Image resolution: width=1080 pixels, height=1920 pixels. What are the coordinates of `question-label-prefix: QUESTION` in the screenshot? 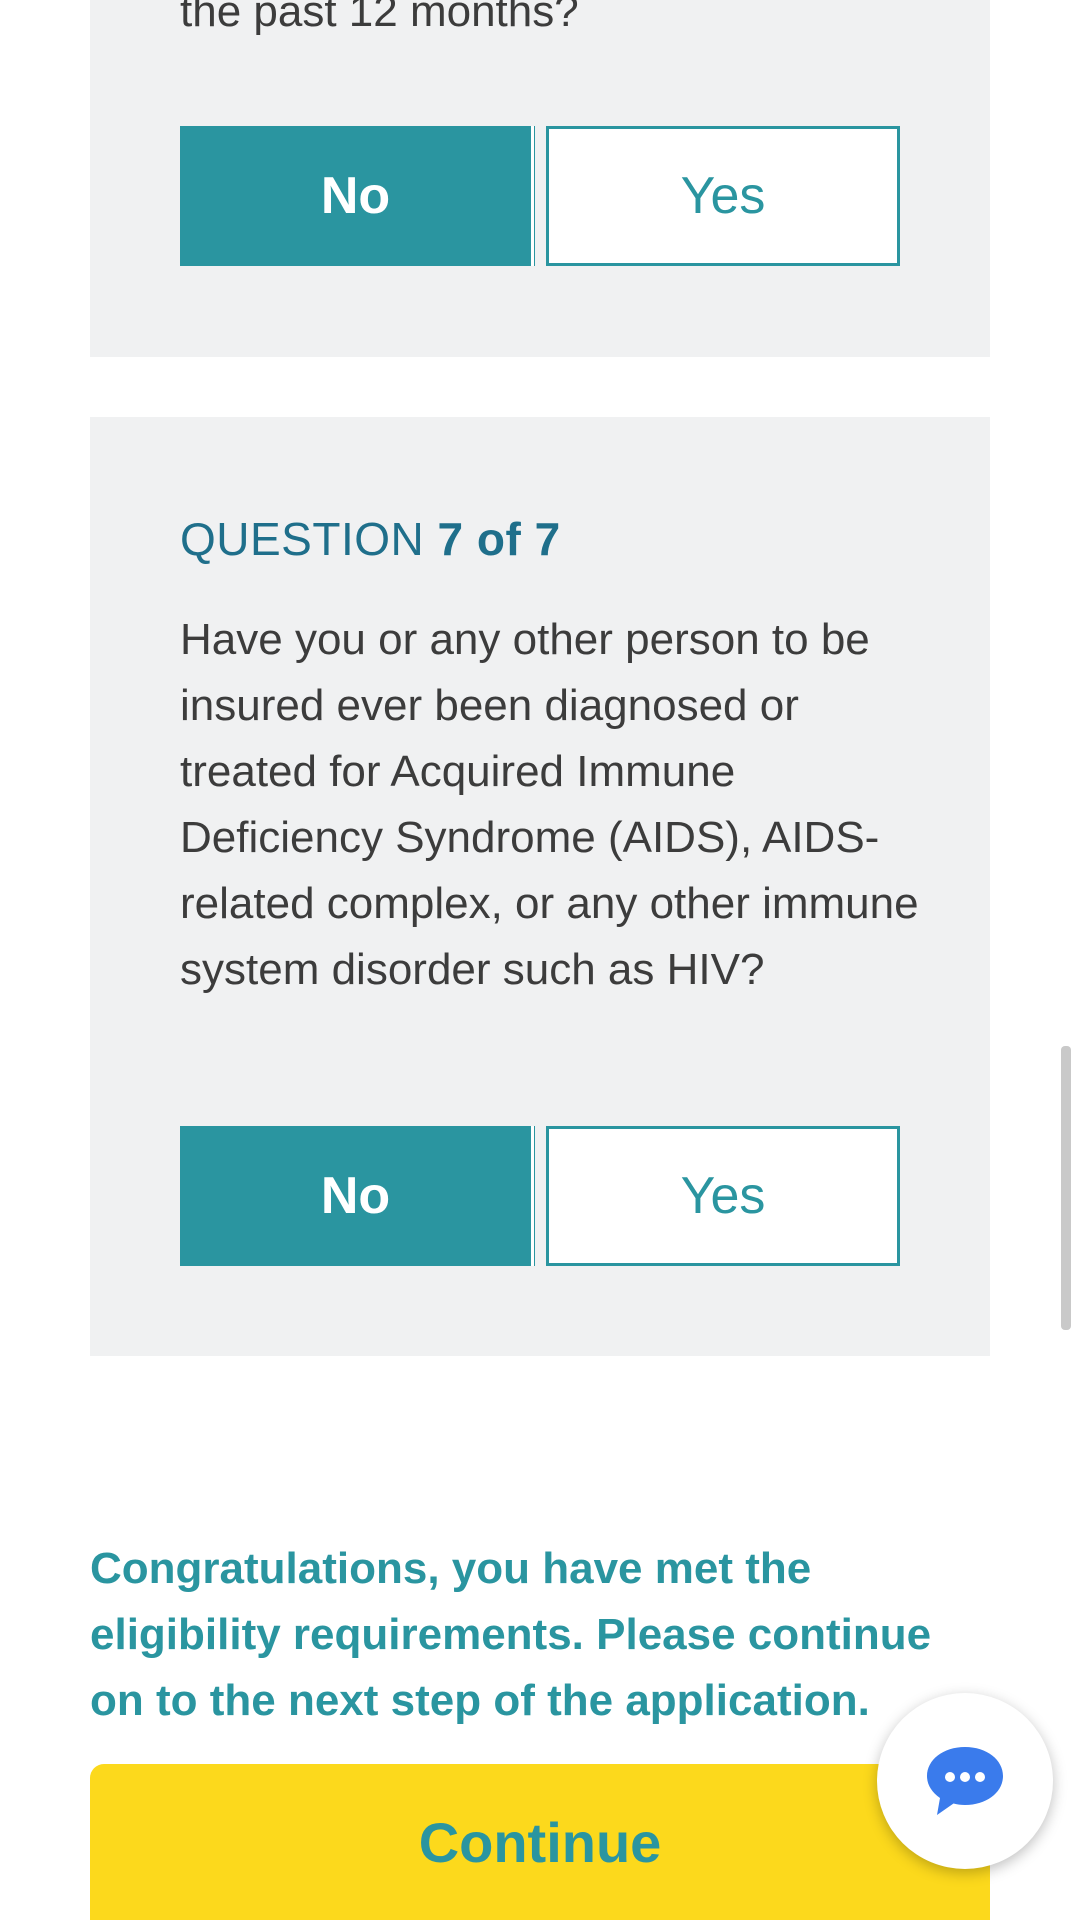 It's located at (302, 539).